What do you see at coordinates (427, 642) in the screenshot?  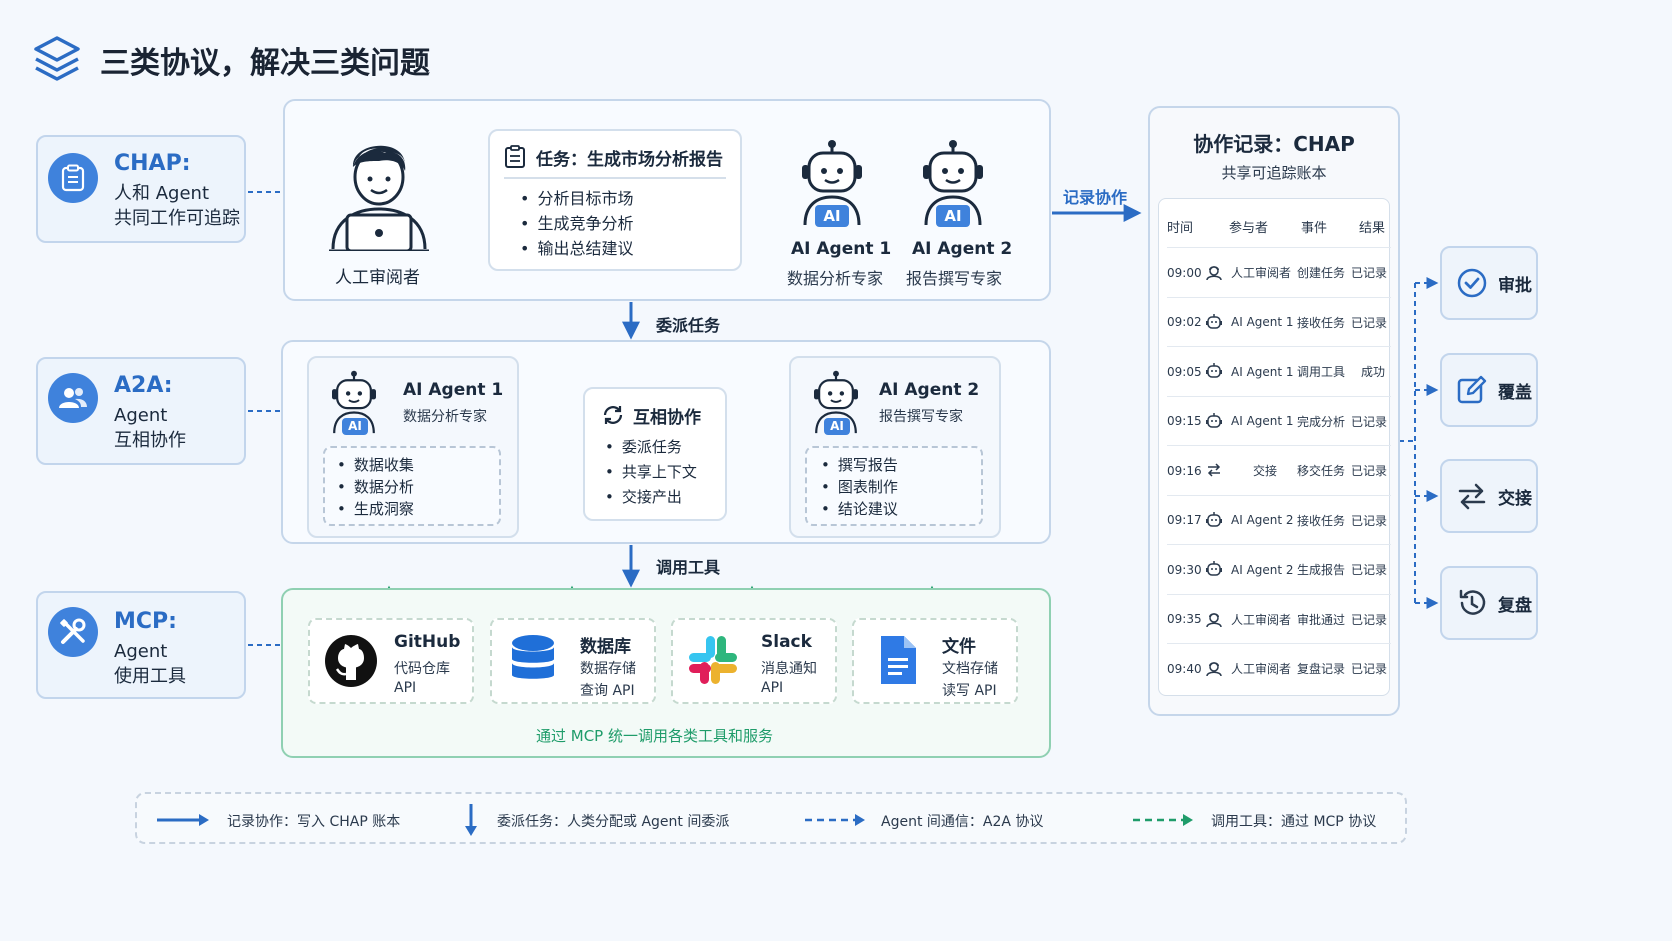 I see `tool-name: GitHub` at bounding box center [427, 642].